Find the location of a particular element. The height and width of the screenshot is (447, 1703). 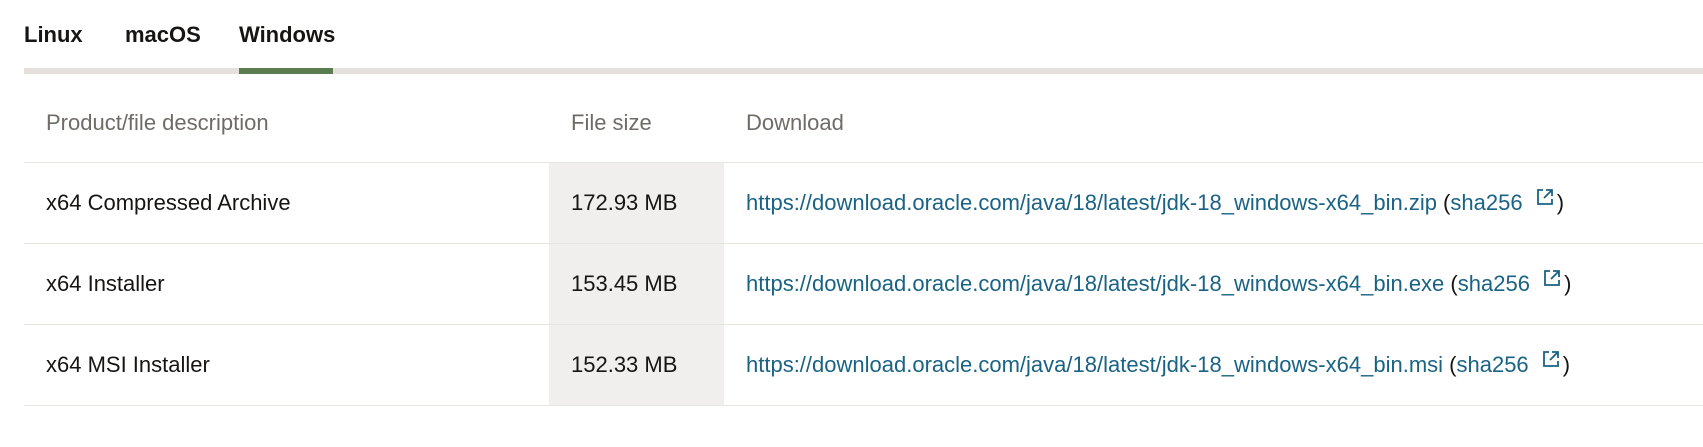

column-header-download: Download is located at coordinates (795, 122).